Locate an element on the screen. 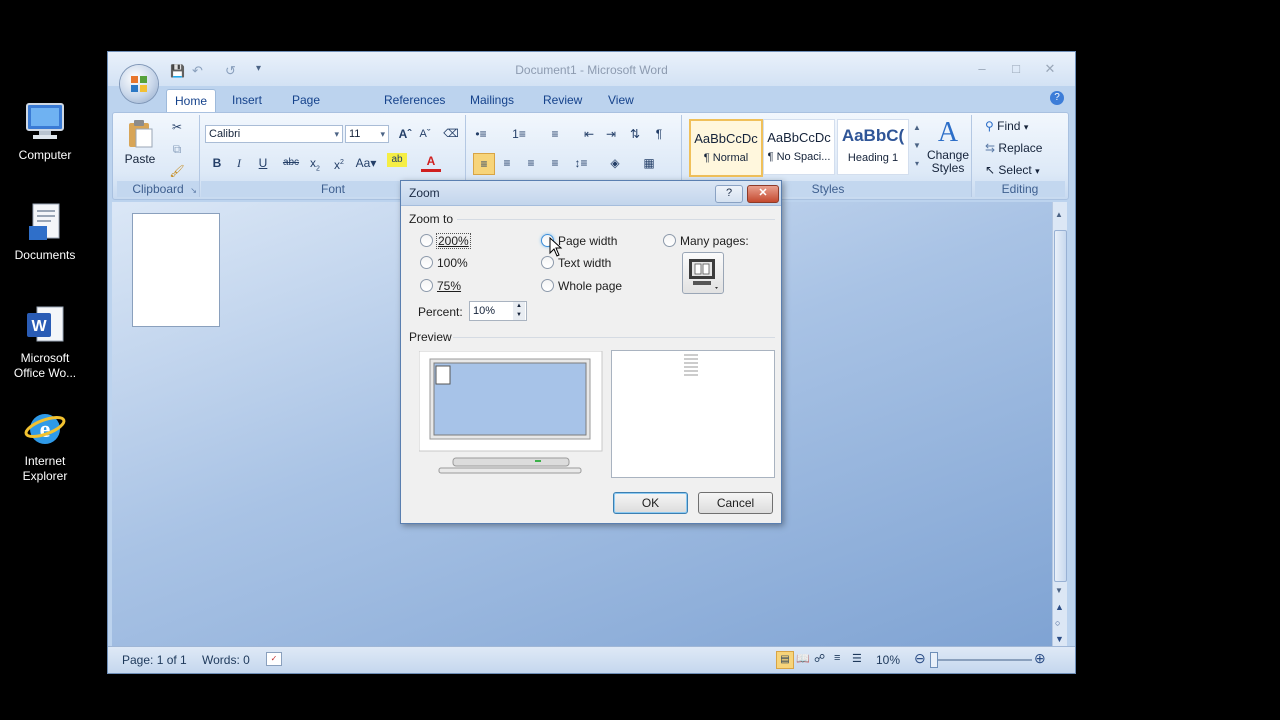 This screenshot has height=720, width=1280. clear-formatting-icon: ⌫ is located at coordinates (451, 134).